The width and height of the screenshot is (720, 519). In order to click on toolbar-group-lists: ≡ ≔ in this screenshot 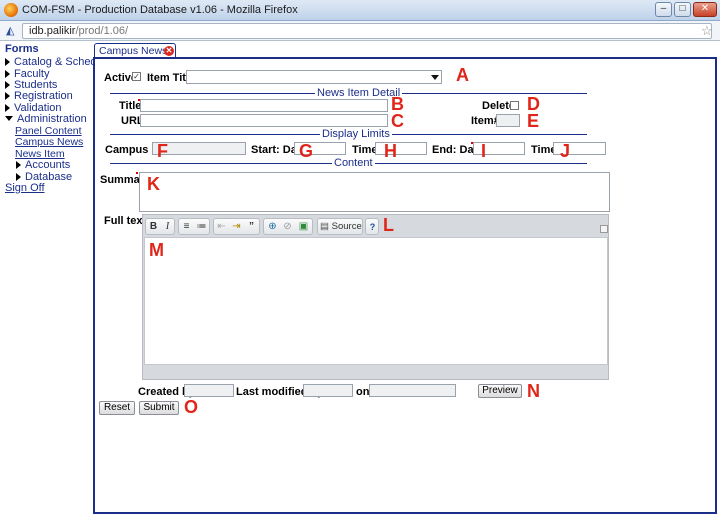, I will do `click(194, 226)`.